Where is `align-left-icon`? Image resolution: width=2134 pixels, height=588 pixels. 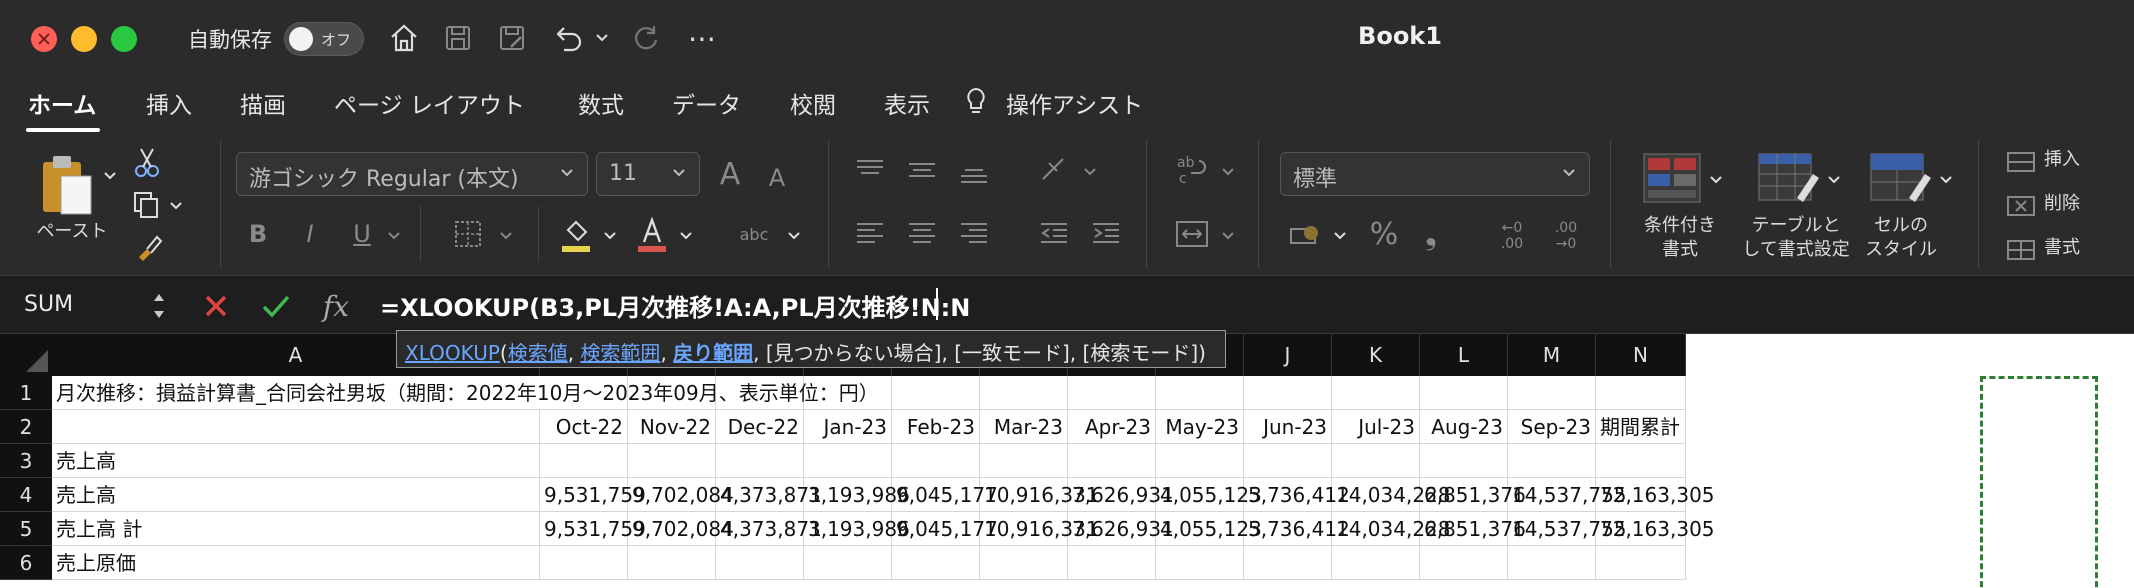
align-left-icon is located at coordinates (870, 234).